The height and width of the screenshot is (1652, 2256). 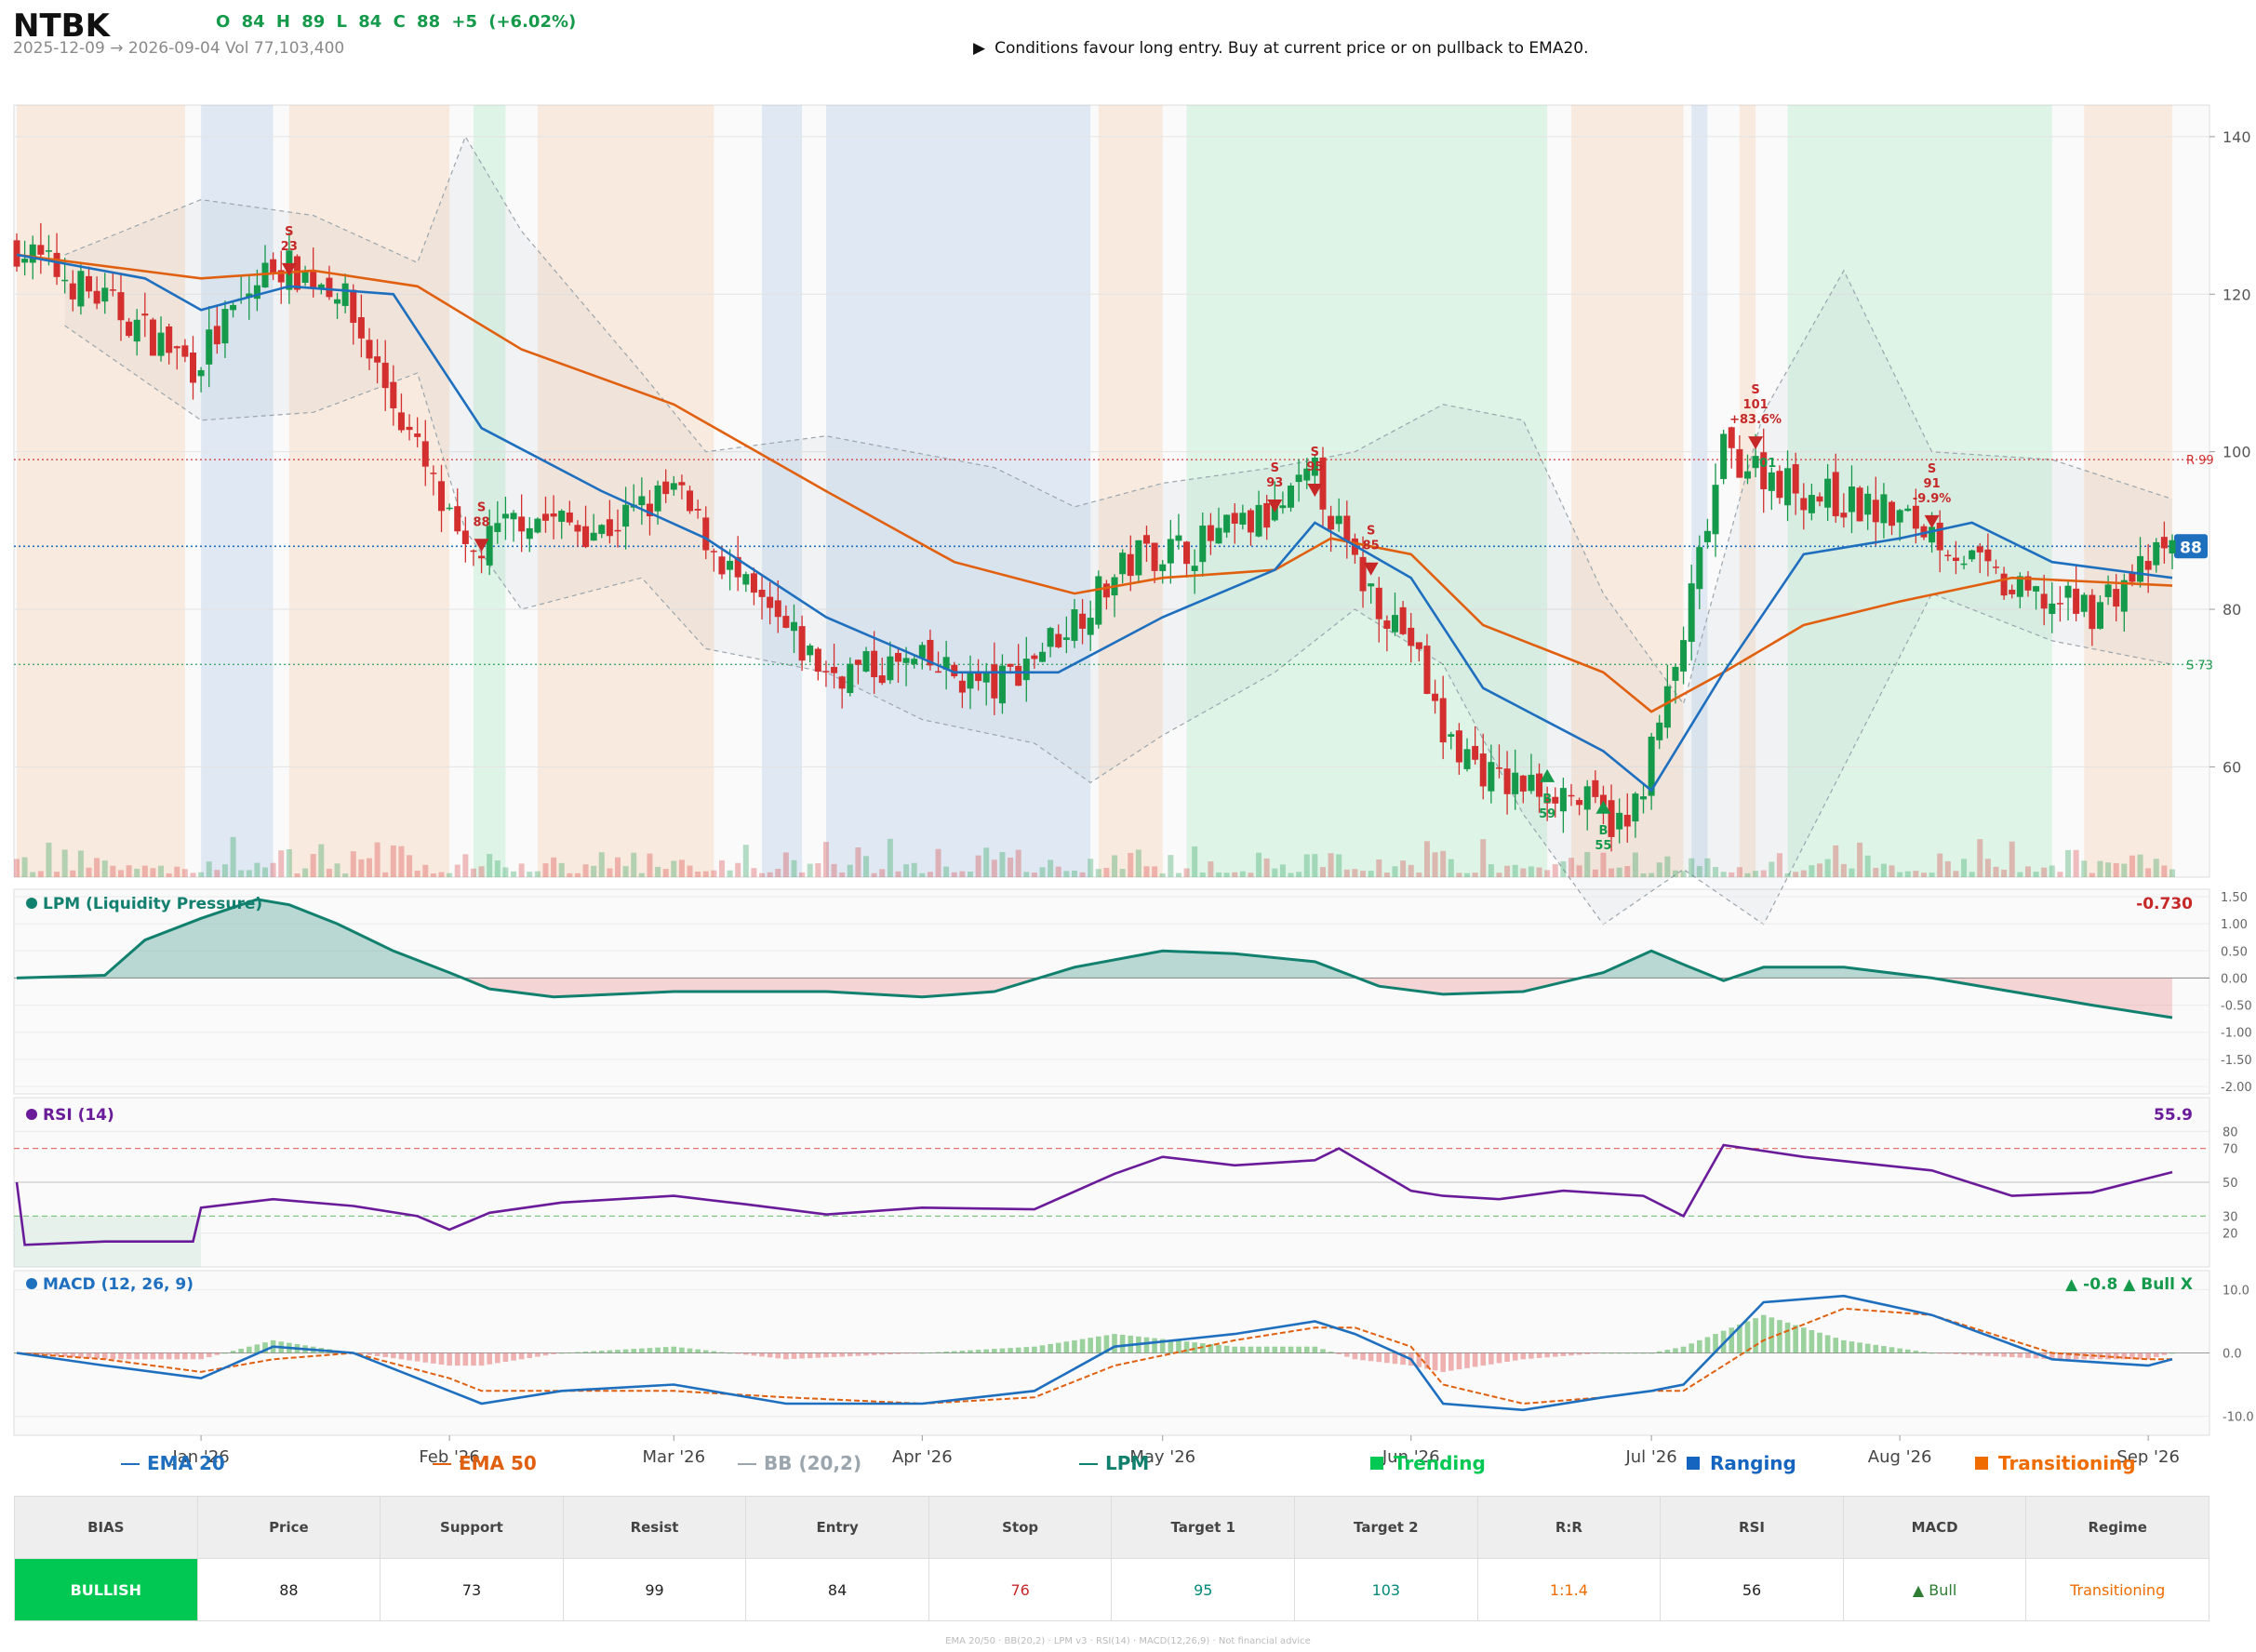 What do you see at coordinates (2199, 666) in the screenshot?
I see `level-label: S 73` at bounding box center [2199, 666].